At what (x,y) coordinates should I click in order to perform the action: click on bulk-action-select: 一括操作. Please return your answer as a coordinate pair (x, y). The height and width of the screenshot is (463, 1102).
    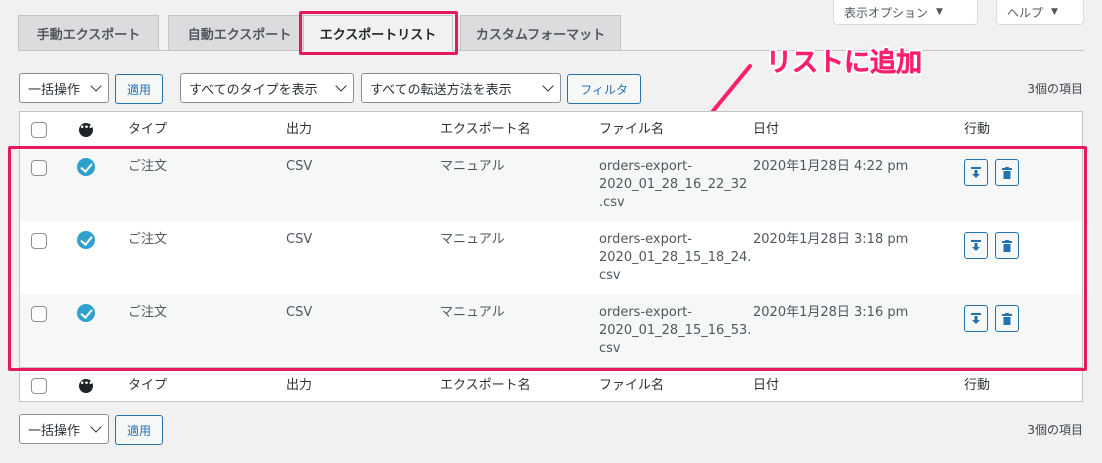
    Looking at the image, I should click on (64, 88).